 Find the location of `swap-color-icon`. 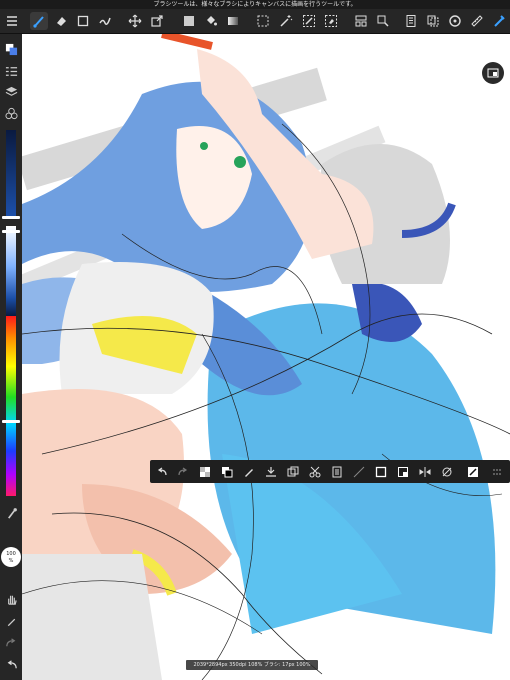

swap-color-icon is located at coordinates (227, 471).